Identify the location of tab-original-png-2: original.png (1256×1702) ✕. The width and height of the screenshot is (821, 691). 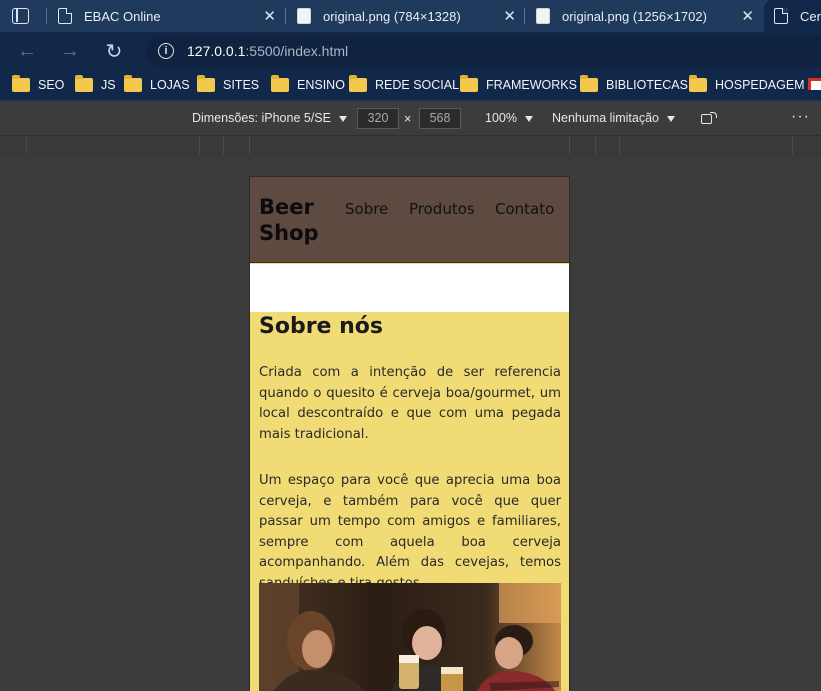
(644, 16).